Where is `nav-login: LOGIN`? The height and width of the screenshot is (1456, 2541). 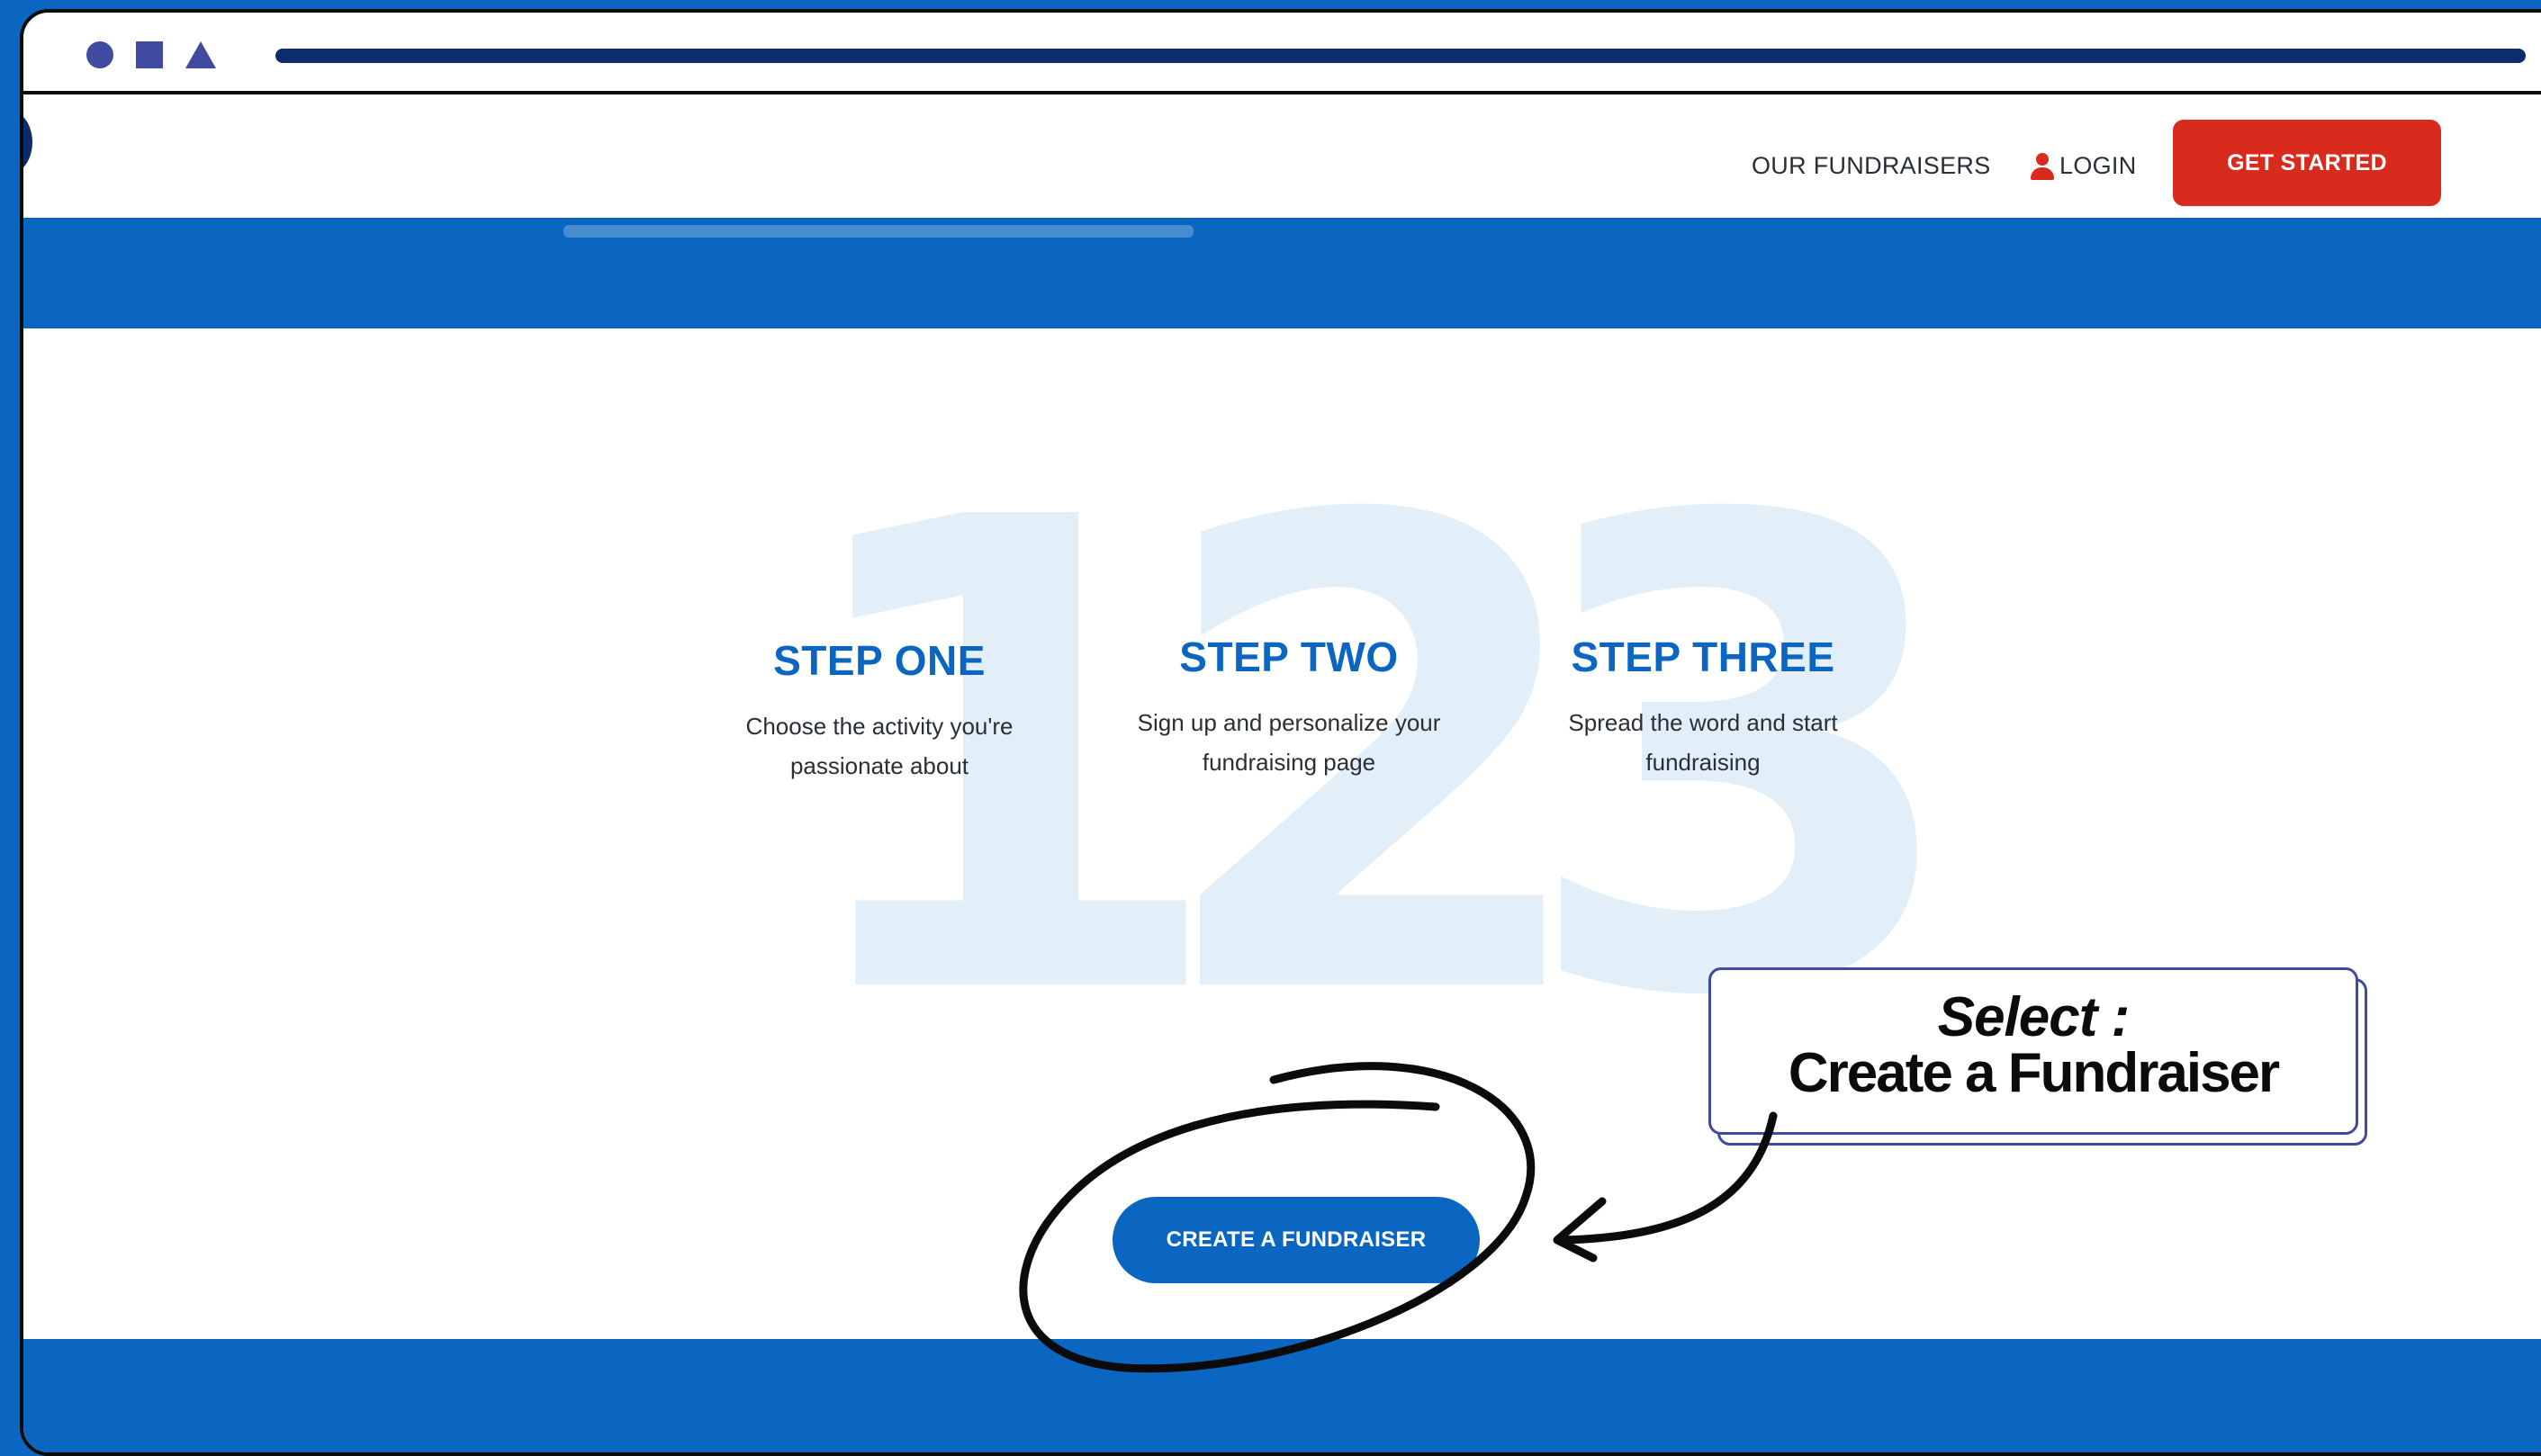
nav-login: LOGIN is located at coordinates (2084, 166).